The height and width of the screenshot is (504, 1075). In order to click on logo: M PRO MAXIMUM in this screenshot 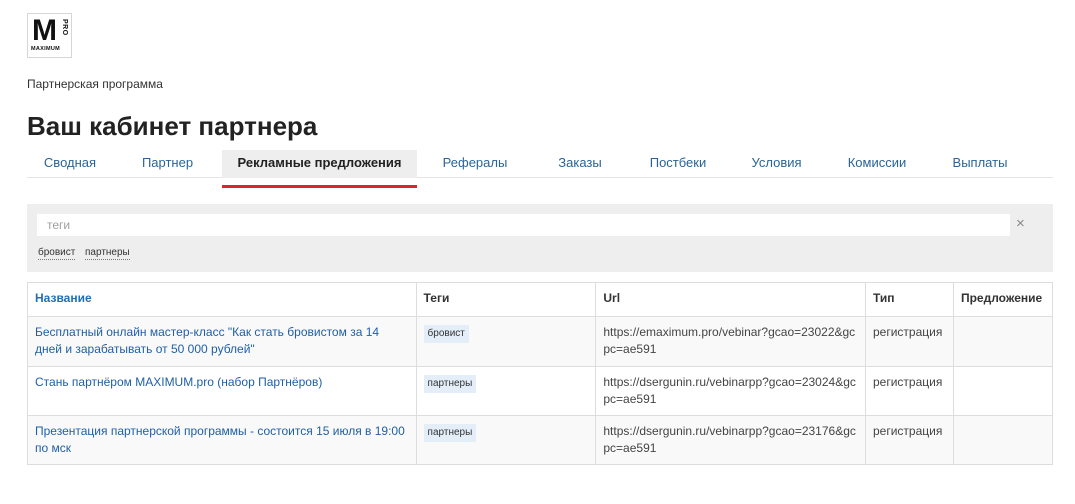, I will do `click(49, 35)`.